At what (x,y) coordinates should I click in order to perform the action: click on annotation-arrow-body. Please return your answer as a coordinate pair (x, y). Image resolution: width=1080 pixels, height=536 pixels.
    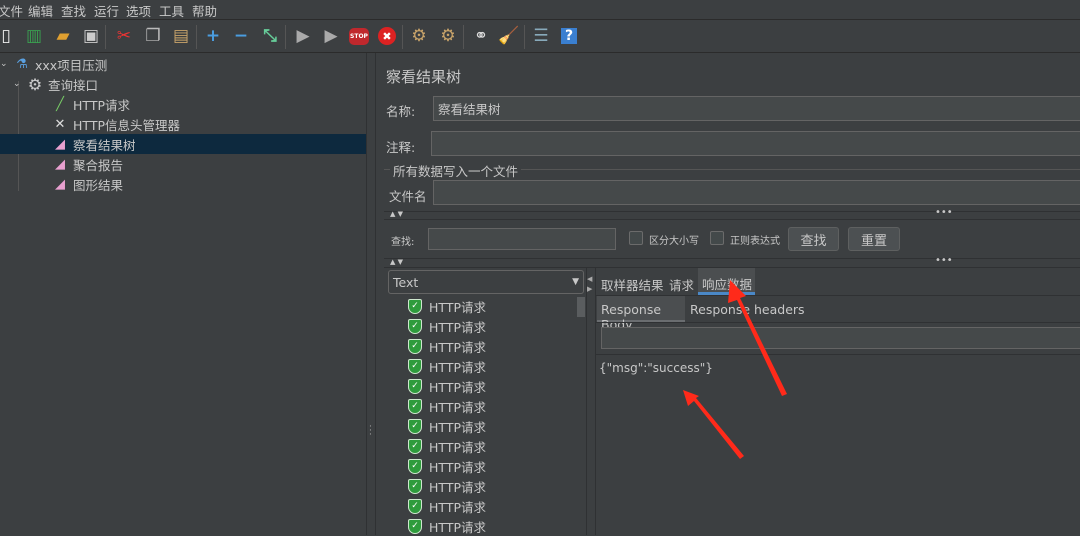
    Looking at the image, I should click on (713, 424).